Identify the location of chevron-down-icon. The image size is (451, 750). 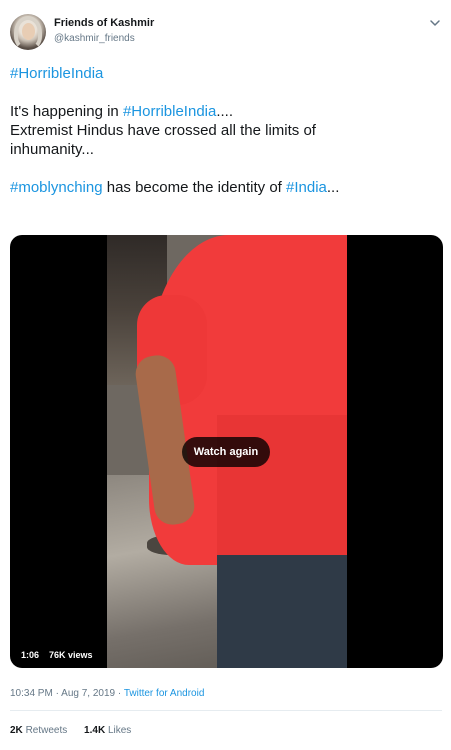
(435, 23).